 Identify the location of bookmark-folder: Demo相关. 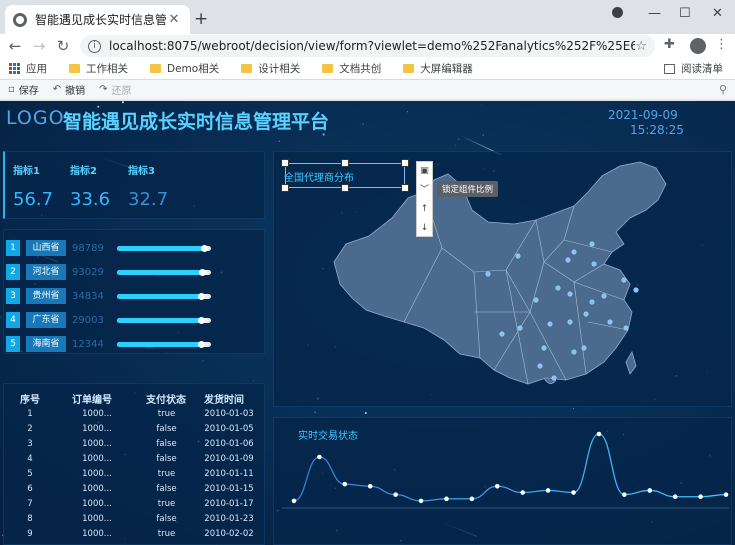
(184, 68).